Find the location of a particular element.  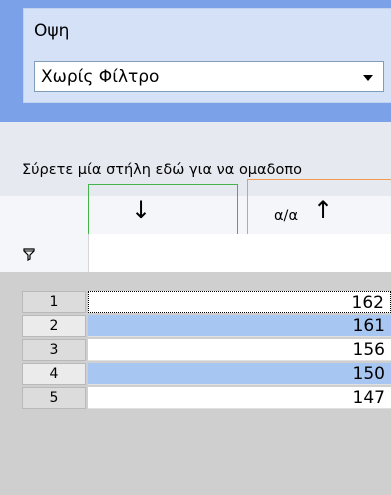

row-value: 161 is located at coordinates (239, 326).